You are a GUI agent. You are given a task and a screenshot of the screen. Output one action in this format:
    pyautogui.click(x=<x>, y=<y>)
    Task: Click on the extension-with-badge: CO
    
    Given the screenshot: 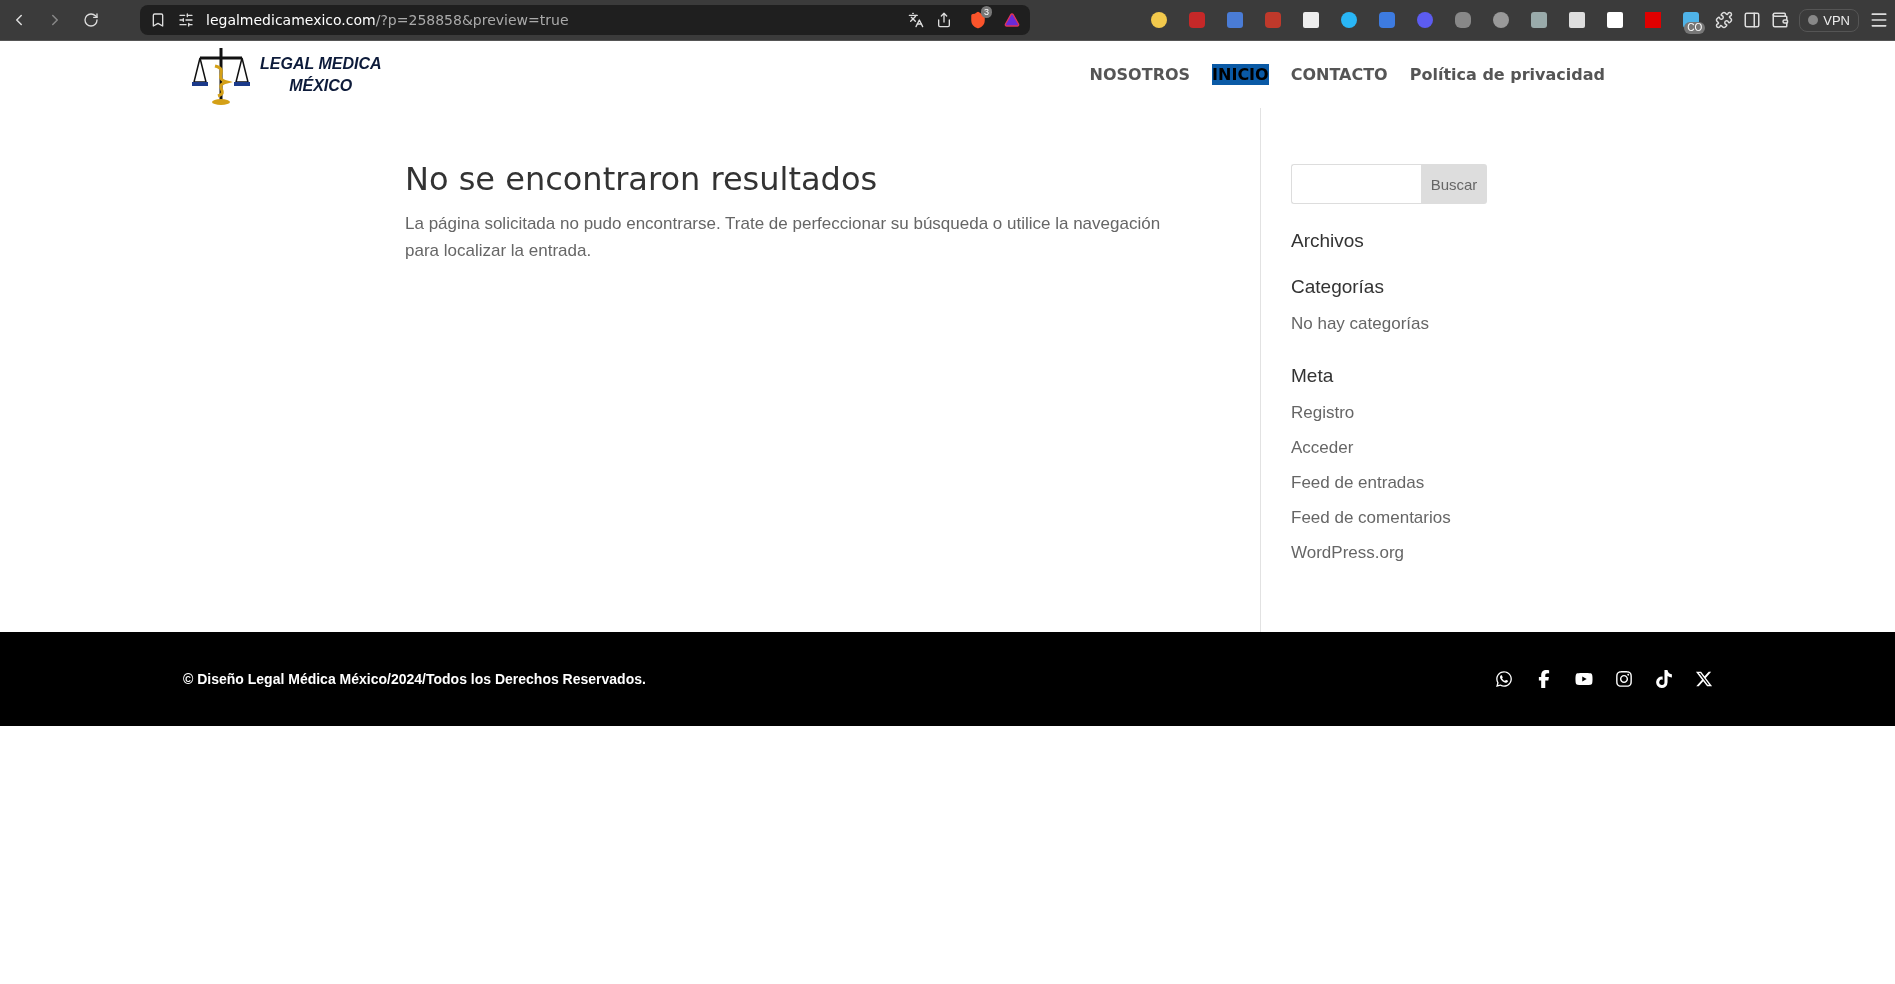 What is the action you would take?
    pyautogui.click(x=1691, y=20)
    